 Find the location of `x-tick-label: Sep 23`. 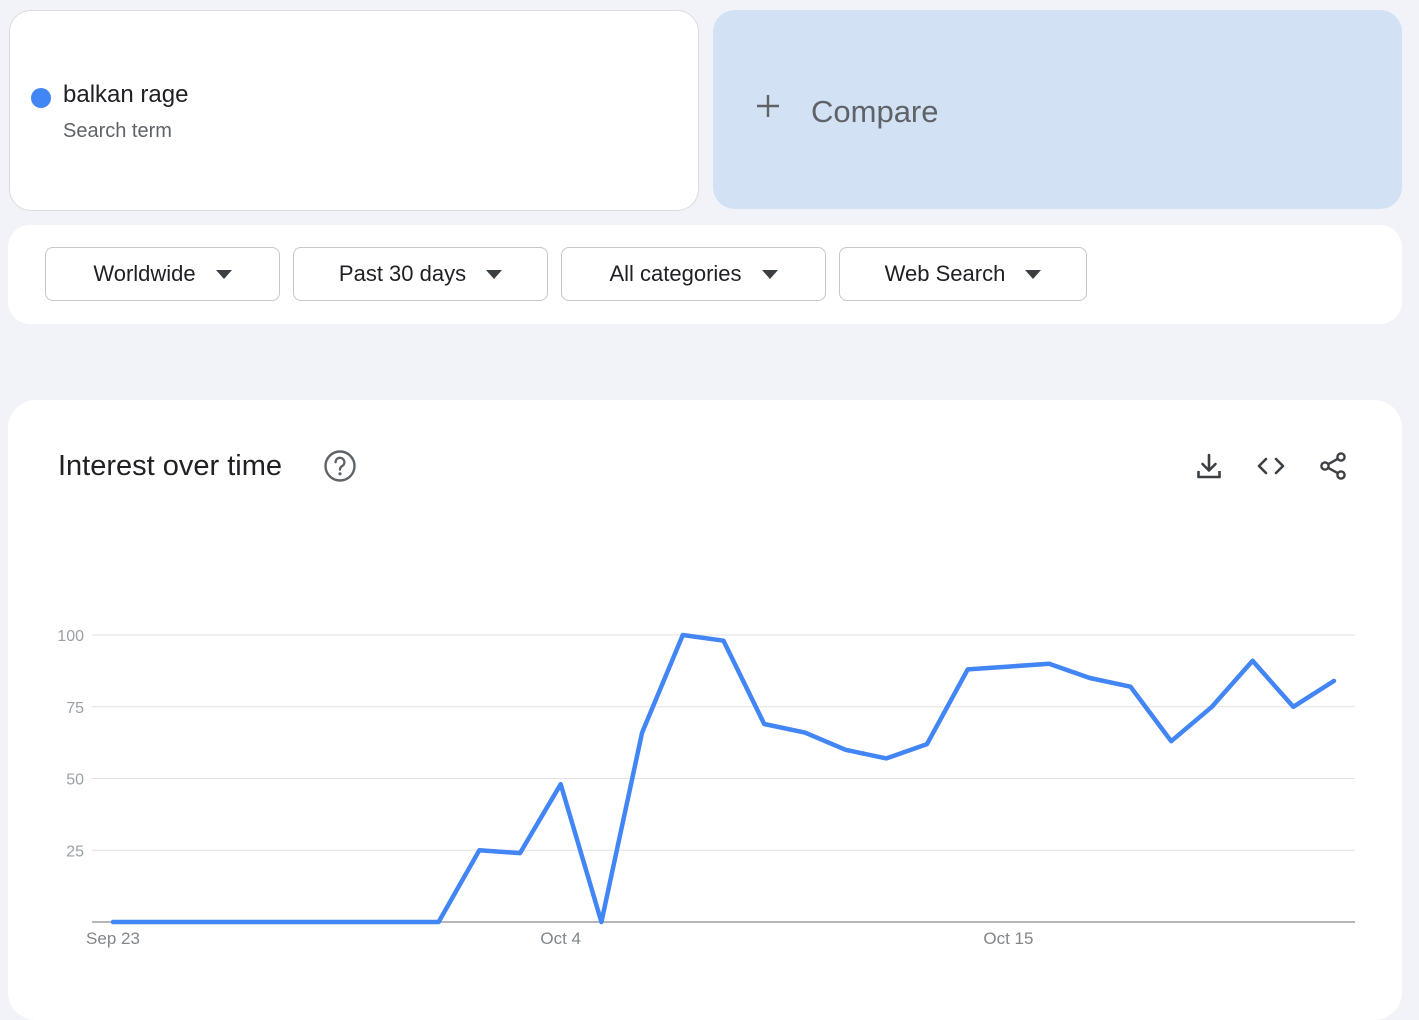

x-tick-label: Sep 23 is located at coordinates (113, 938).